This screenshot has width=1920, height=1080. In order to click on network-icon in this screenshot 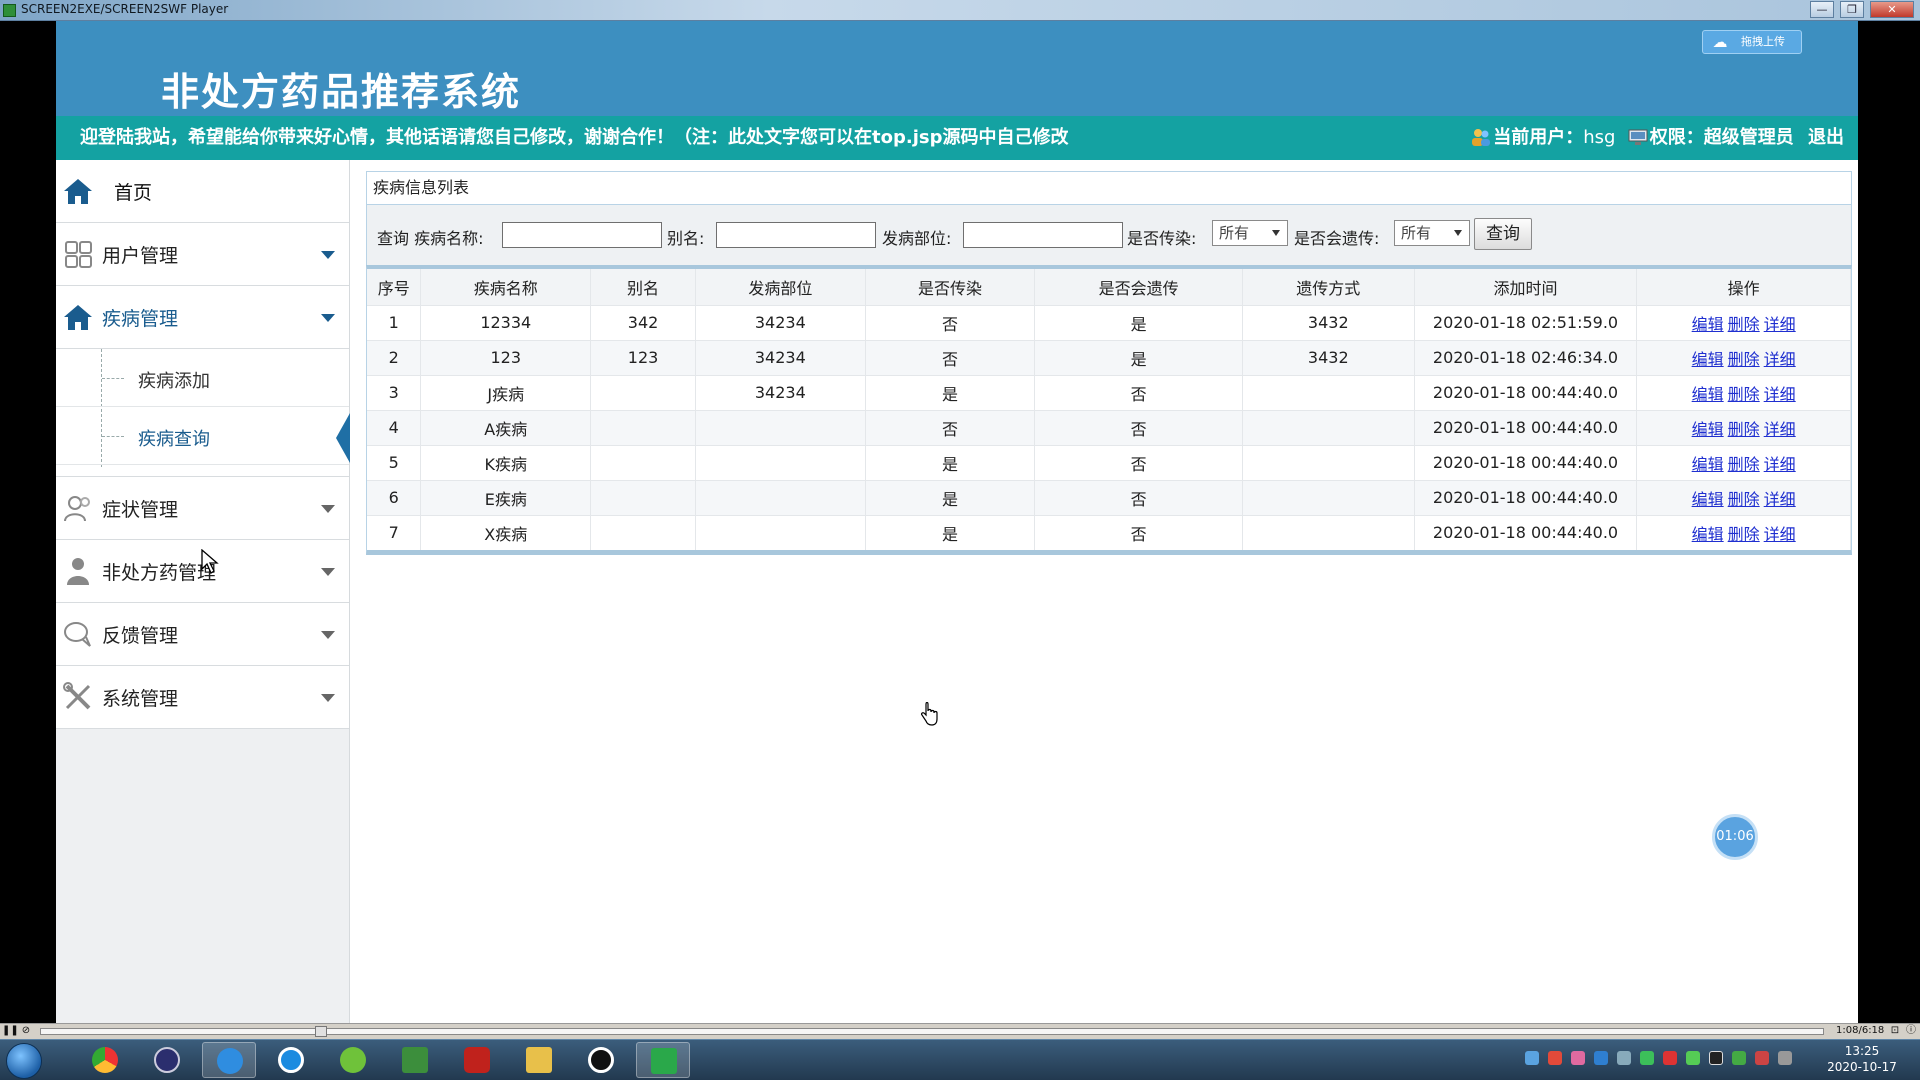, I will do `click(1785, 1058)`.